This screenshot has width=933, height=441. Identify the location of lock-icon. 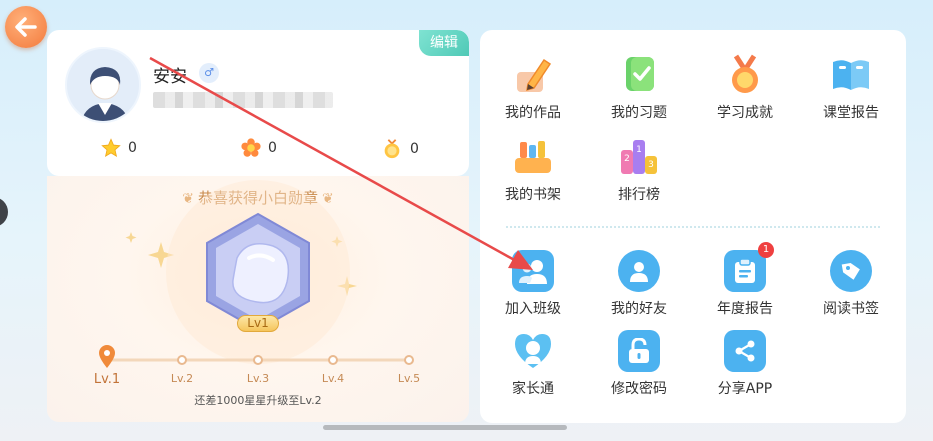
(639, 351).